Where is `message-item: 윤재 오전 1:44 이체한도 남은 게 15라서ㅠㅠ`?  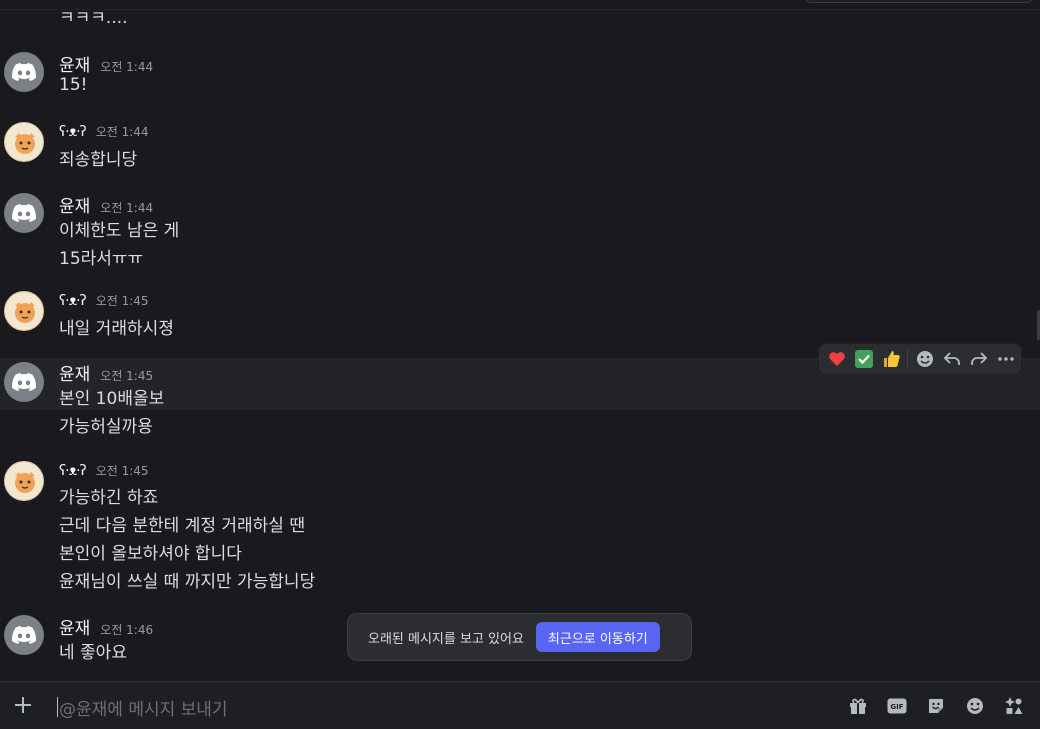
message-item: 윤재 오전 1:44 이체한도 남은 게 15라서ㅠㅠ is located at coordinates (520, 229).